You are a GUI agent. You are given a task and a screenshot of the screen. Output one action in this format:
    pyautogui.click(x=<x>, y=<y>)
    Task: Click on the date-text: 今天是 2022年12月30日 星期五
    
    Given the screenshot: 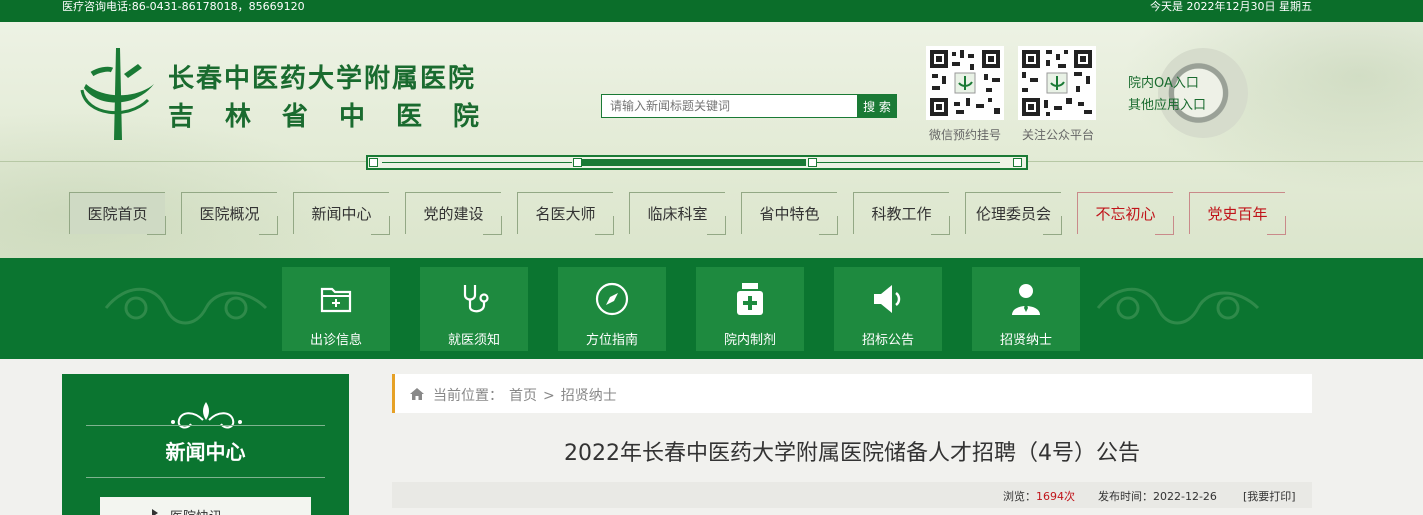 What is the action you would take?
    pyautogui.click(x=1231, y=6)
    